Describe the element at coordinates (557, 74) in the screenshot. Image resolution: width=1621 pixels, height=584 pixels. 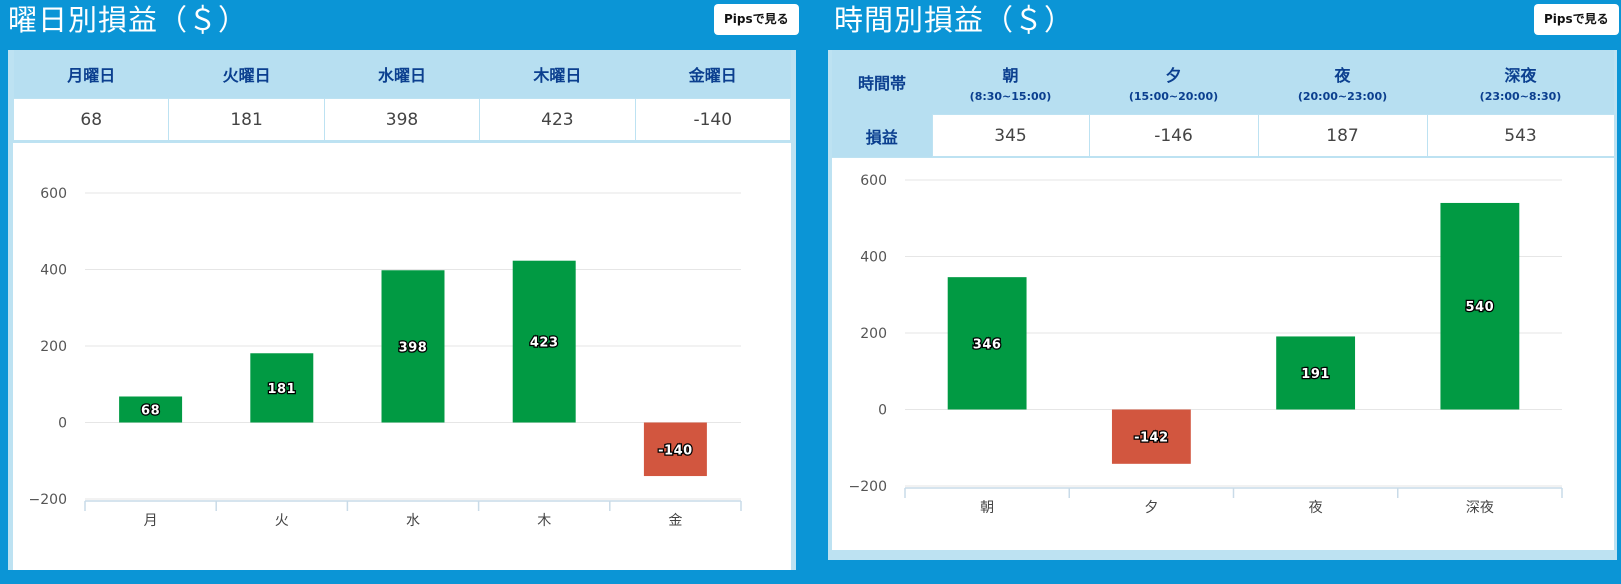
I see `header-thursday: 木曜日` at that location.